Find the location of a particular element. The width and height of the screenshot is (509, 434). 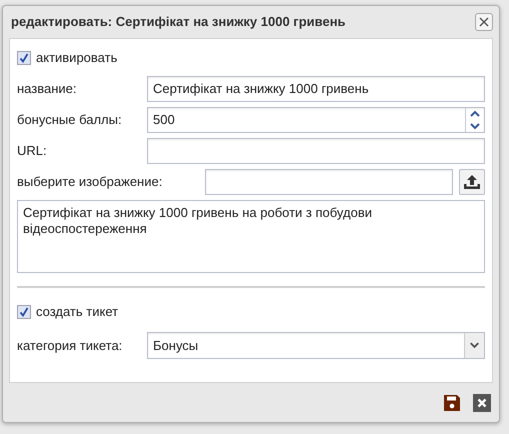

field-label: категория тикета: is located at coordinates (70, 345).